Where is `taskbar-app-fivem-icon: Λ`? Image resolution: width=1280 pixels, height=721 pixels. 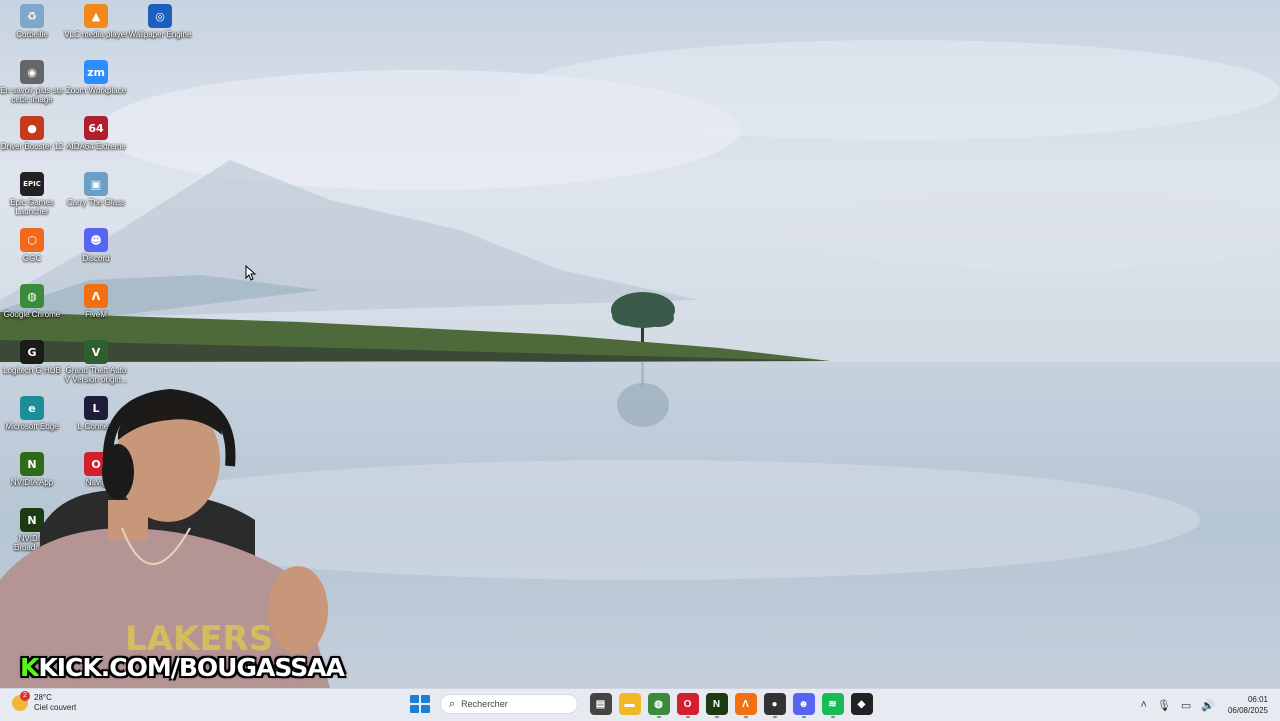 taskbar-app-fivem-icon: Λ is located at coordinates (745, 705).